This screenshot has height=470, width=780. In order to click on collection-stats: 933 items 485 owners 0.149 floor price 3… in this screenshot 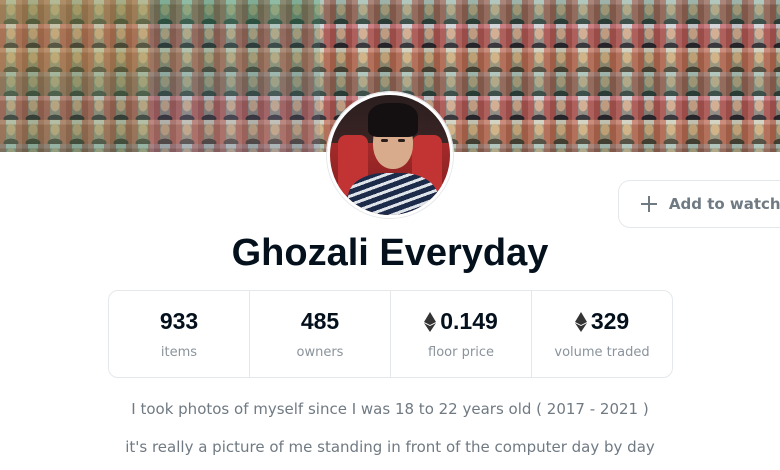, I will do `click(390, 334)`.